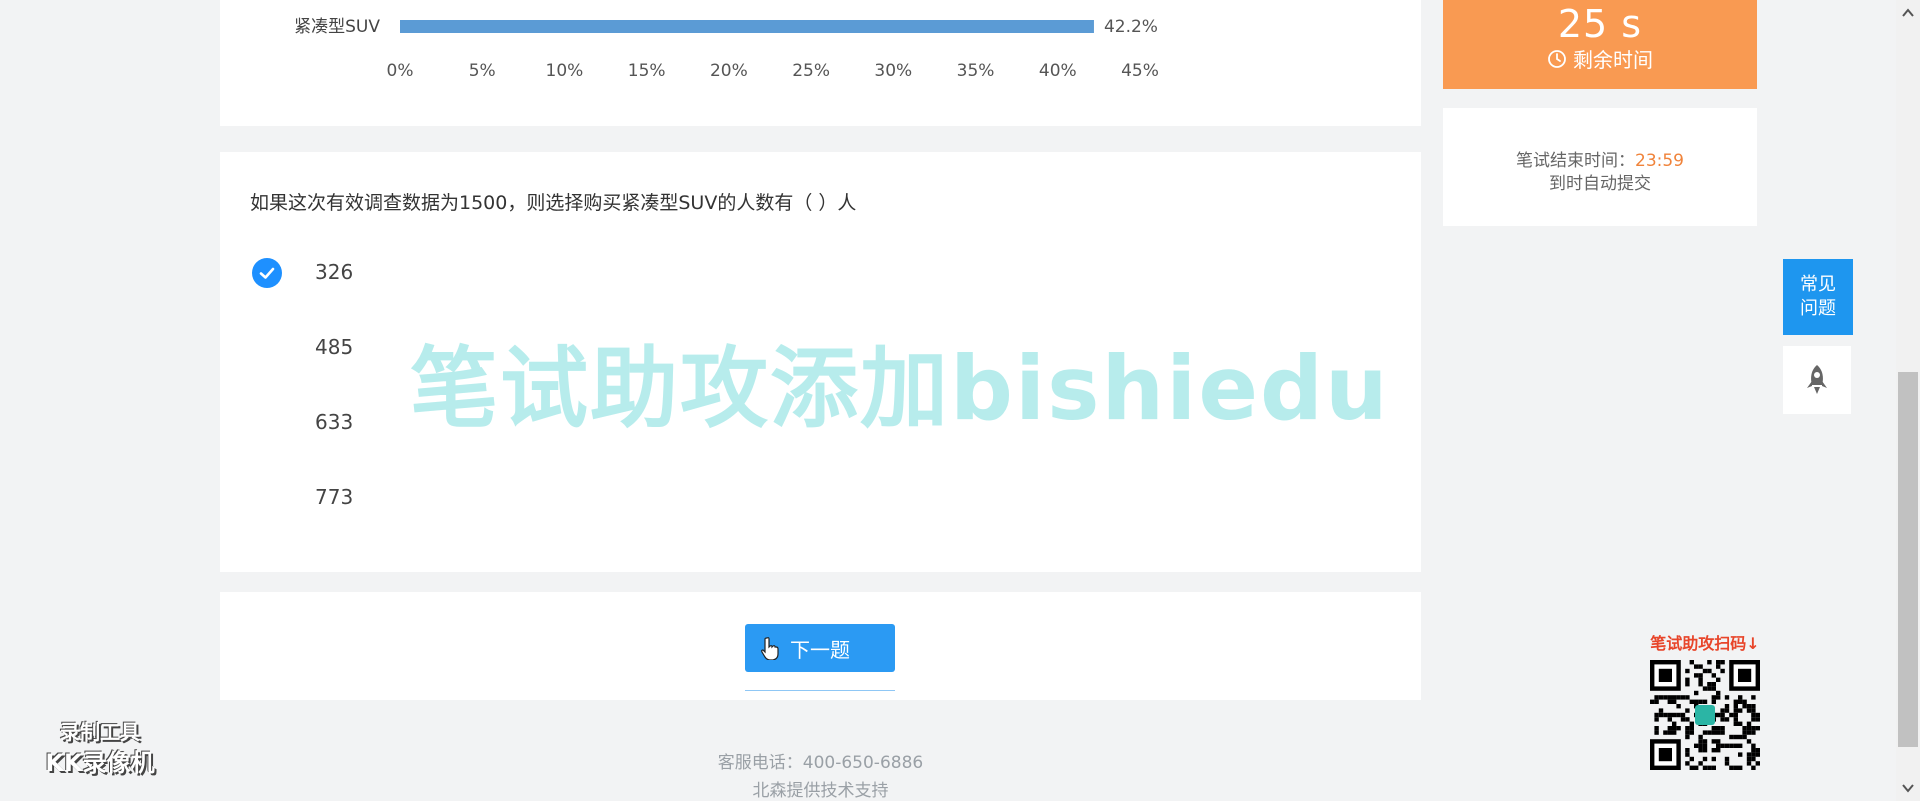  What do you see at coordinates (334, 347) in the screenshot?
I see `option-label: 485` at bounding box center [334, 347].